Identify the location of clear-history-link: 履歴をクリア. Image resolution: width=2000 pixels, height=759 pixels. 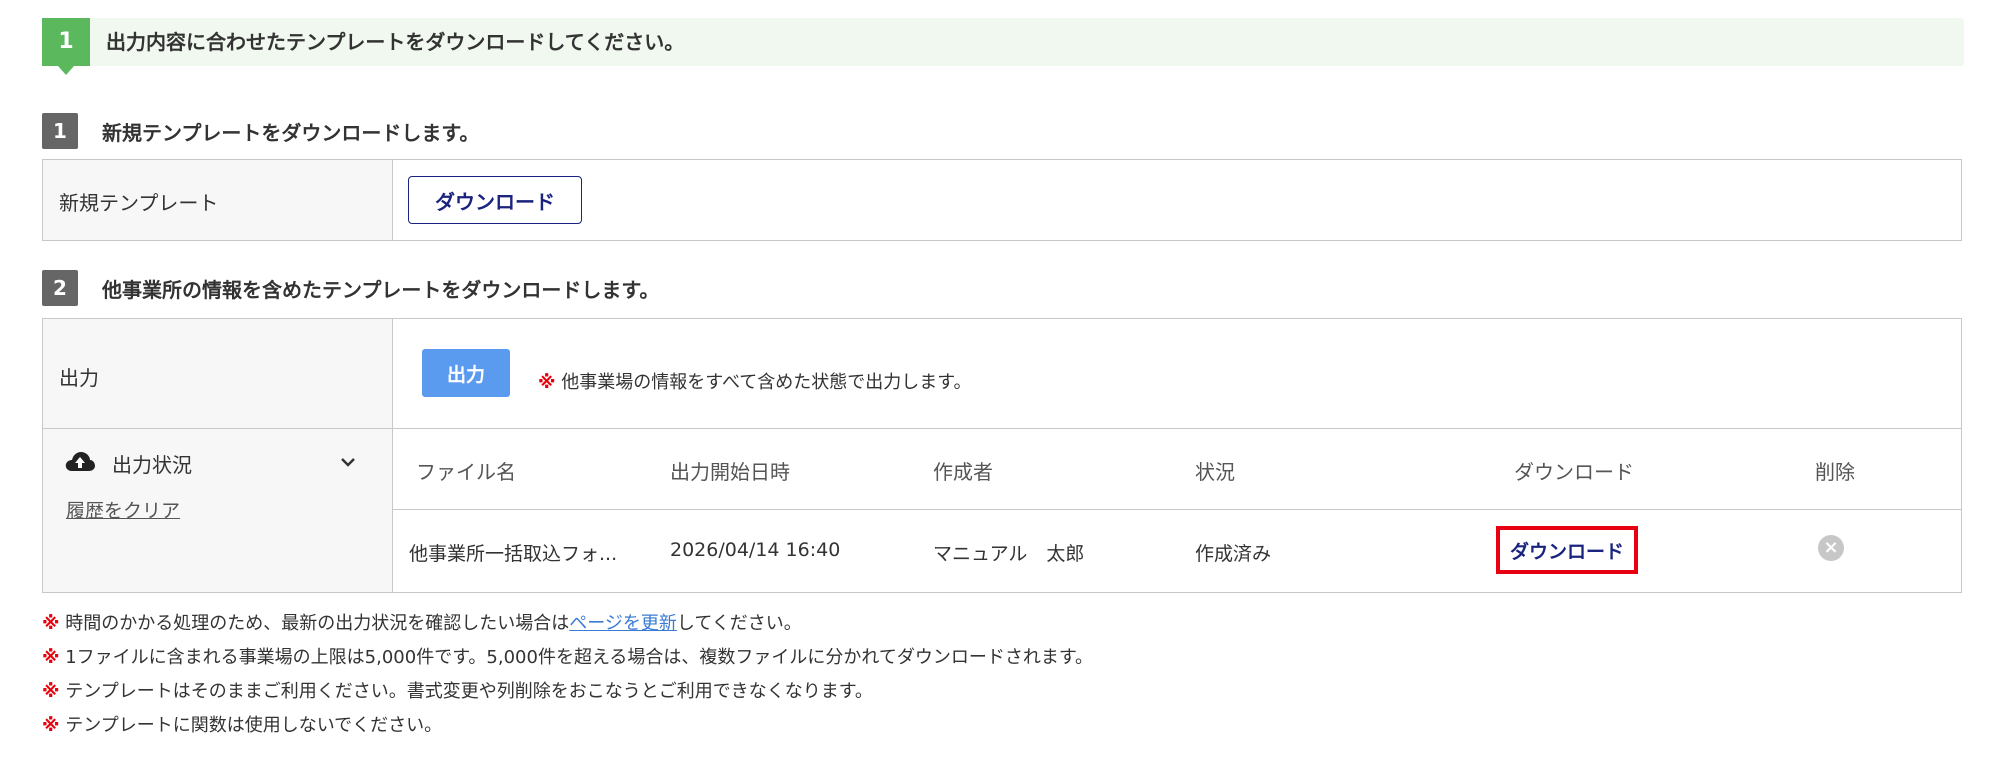
(123, 509).